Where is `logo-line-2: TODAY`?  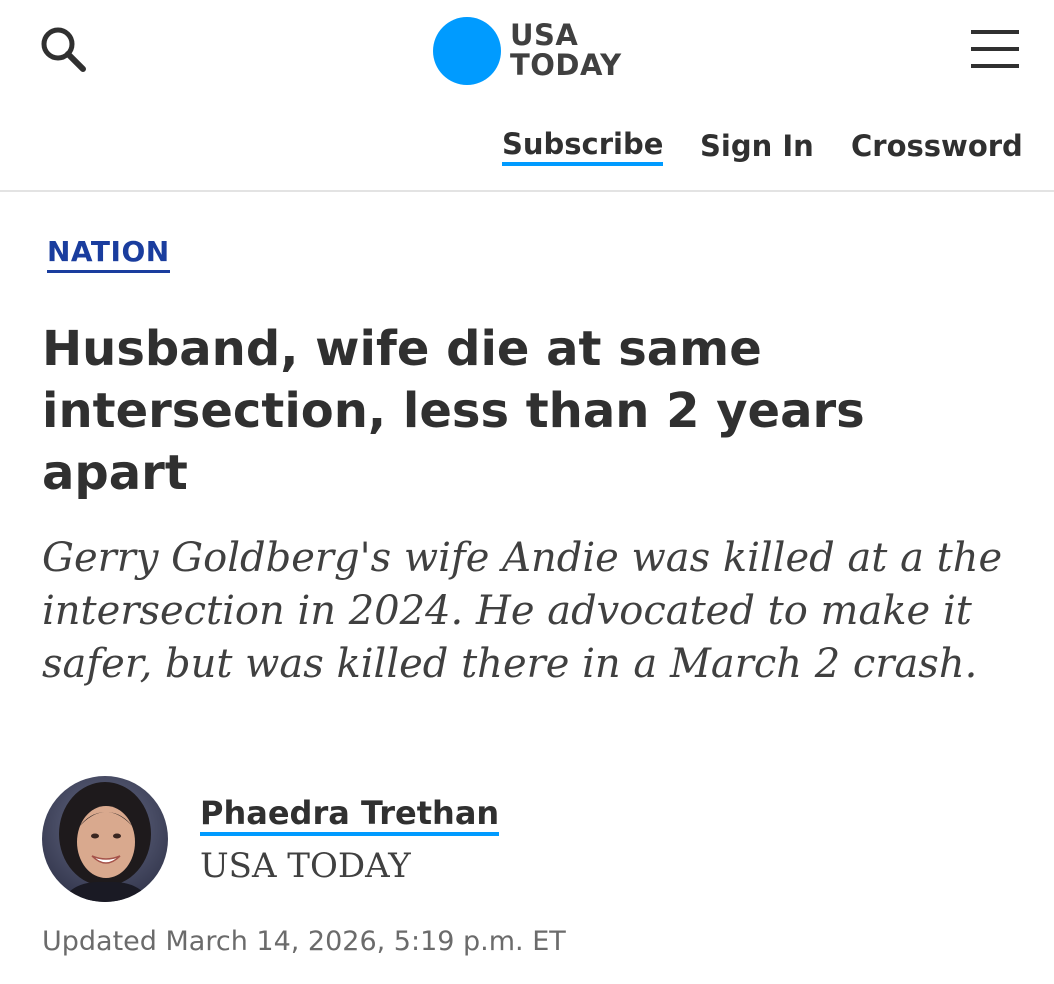
logo-line-2: TODAY is located at coordinates (566, 65).